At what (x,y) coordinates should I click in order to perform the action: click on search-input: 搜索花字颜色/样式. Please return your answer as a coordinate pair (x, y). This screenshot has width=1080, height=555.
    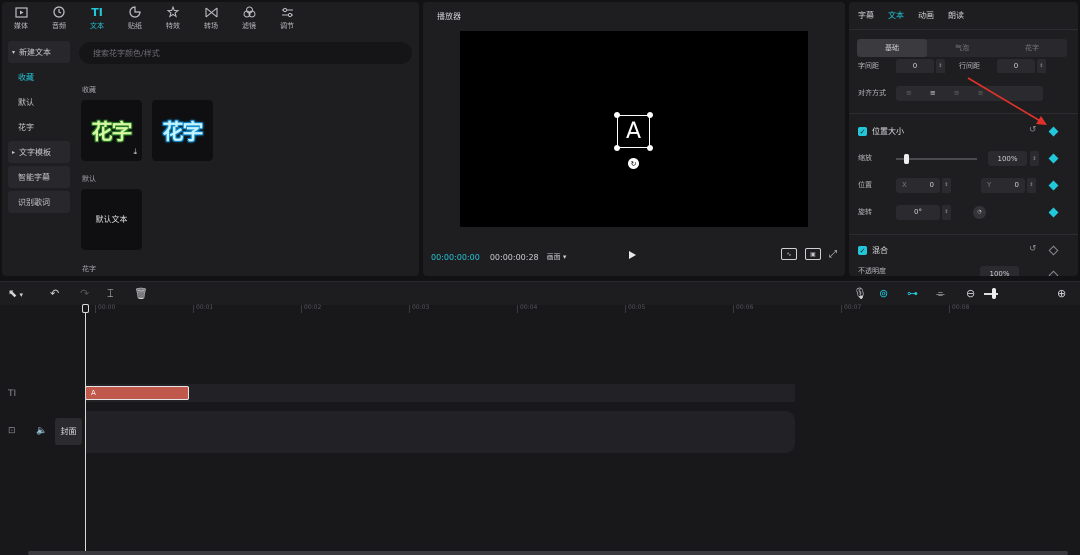
    Looking at the image, I should click on (245, 53).